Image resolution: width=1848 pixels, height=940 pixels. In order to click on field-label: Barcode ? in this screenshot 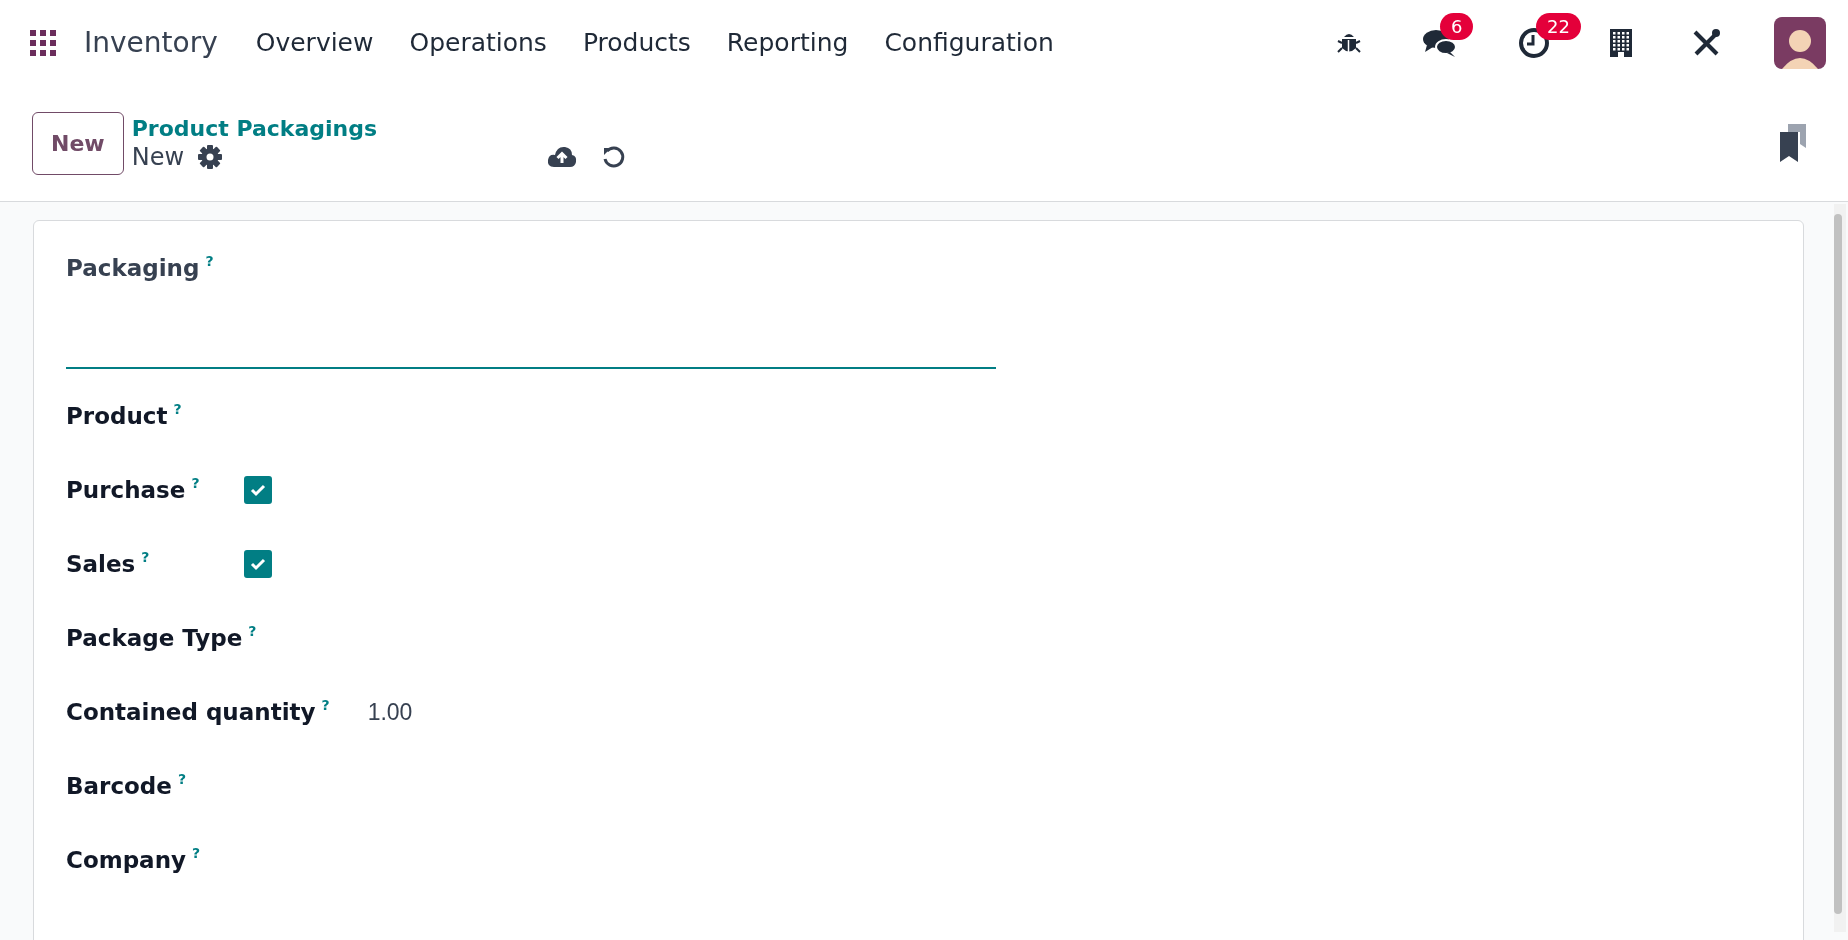, I will do `click(127, 786)`.